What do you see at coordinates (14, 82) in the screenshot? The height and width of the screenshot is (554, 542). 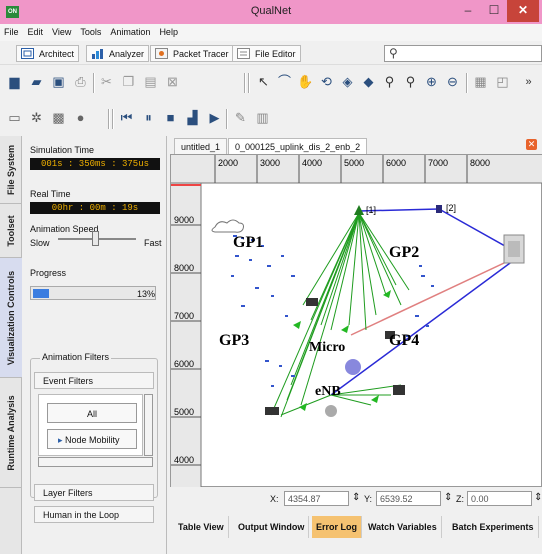 I see `new-scenario-icon: ▆` at bounding box center [14, 82].